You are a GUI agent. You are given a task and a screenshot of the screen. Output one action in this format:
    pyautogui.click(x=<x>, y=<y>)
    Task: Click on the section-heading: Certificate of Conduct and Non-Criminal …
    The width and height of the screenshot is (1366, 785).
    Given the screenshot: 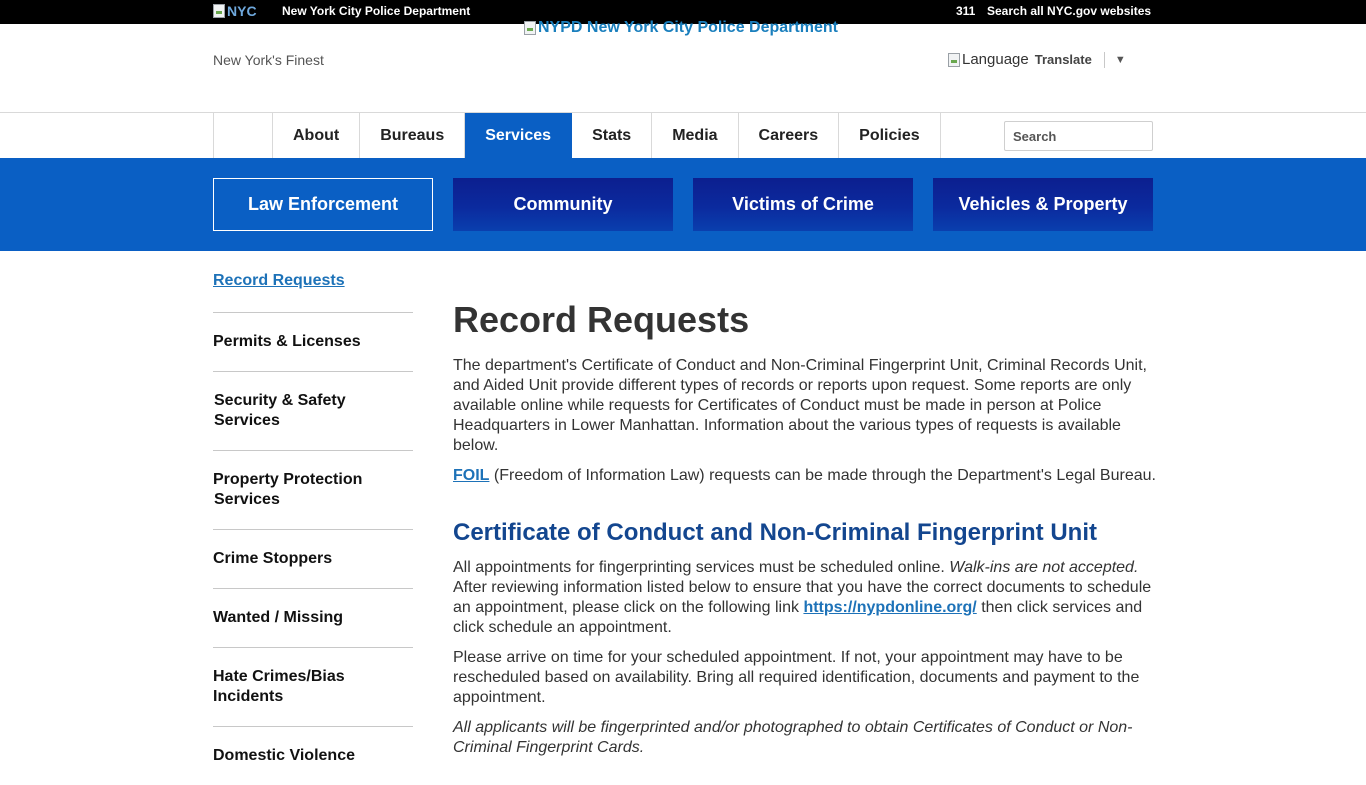 What is the action you would take?
    pyautogui.click(x=775, y=532)
    